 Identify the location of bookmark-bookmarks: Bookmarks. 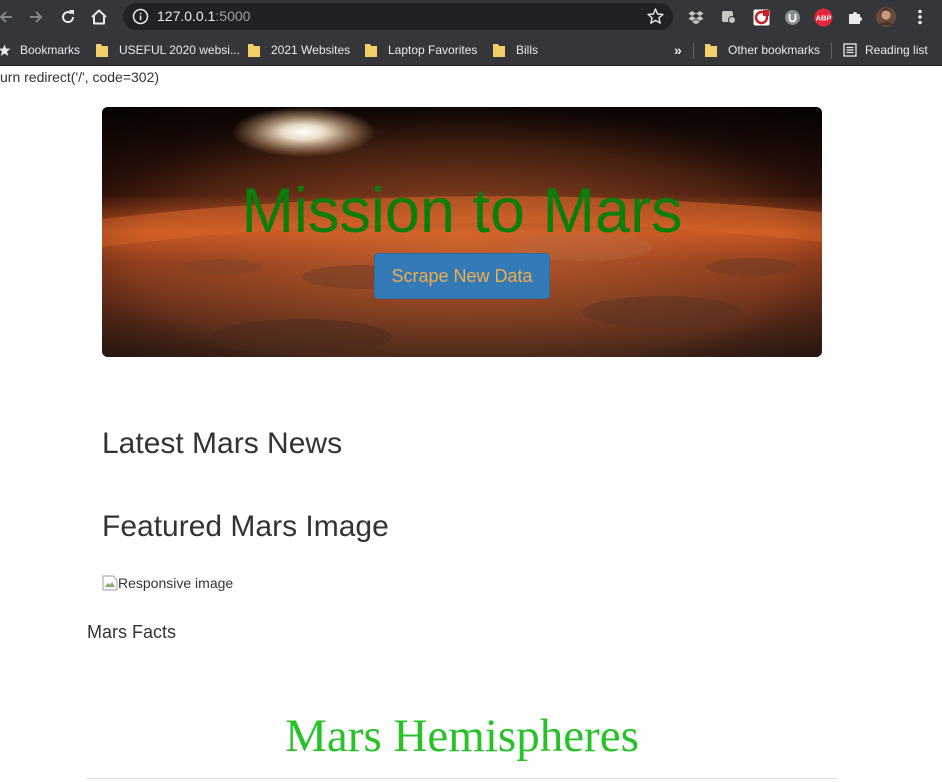
(40, 50).